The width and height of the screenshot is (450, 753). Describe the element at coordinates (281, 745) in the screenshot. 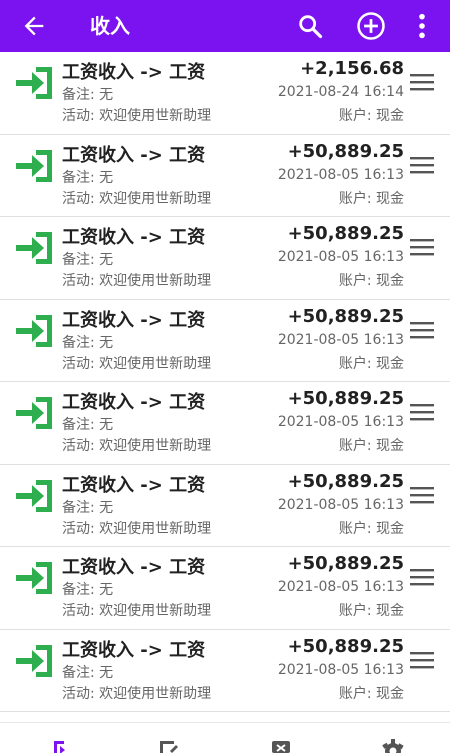

I see `report-tab-icon` at that location.